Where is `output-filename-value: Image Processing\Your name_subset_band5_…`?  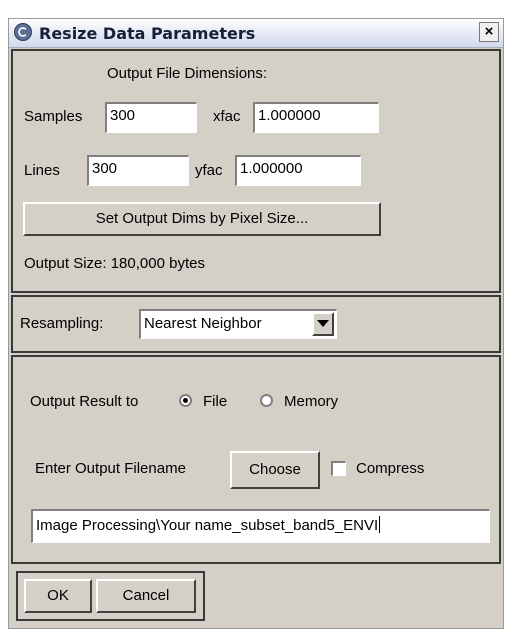 output-filename-value: Image Processing\Your name_subset_band5_… is located at coordinates (207, 525).